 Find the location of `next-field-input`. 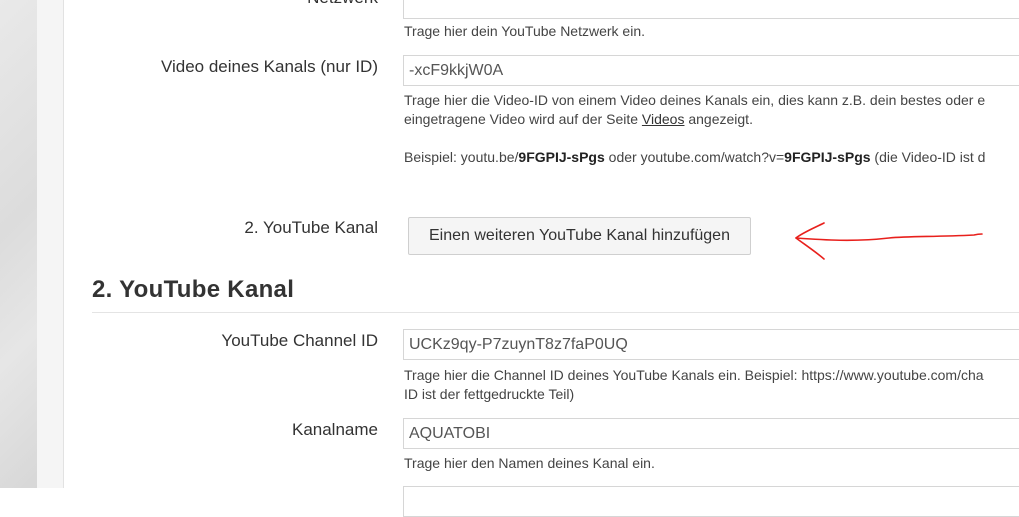

next-field-input is located at coordinates (711, 501).